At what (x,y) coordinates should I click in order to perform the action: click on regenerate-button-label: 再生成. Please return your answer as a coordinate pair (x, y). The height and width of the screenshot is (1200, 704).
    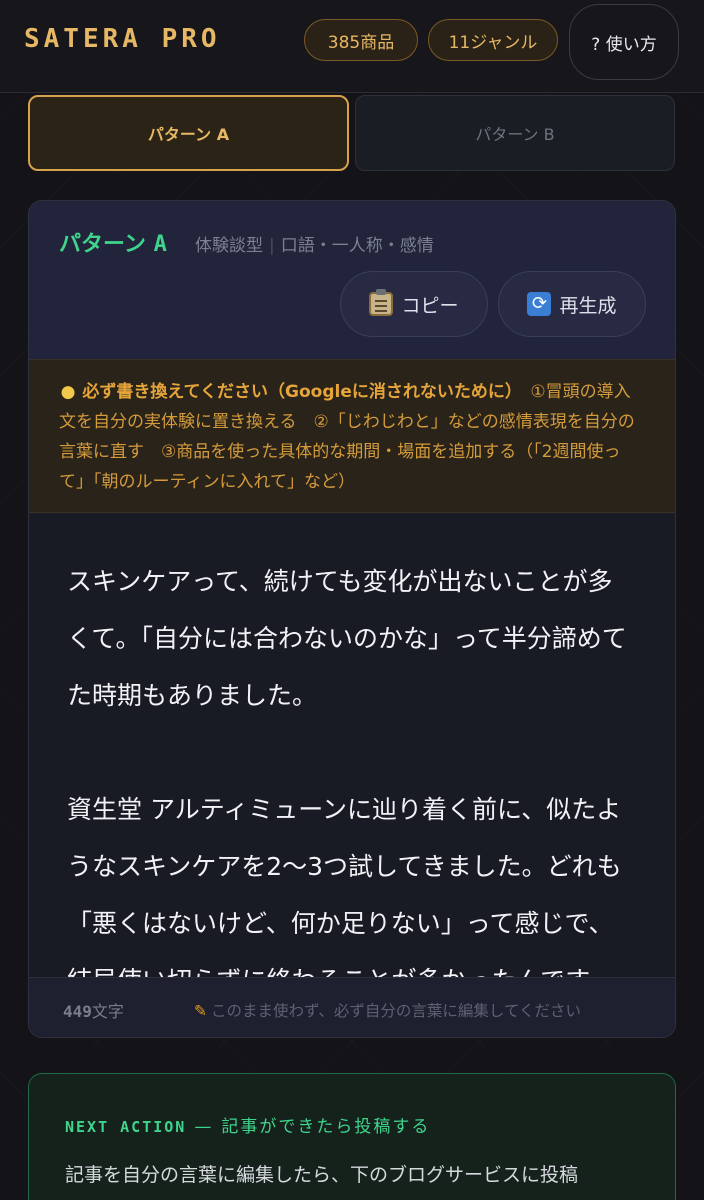
    Looking at the image, I should click on (588, 305).